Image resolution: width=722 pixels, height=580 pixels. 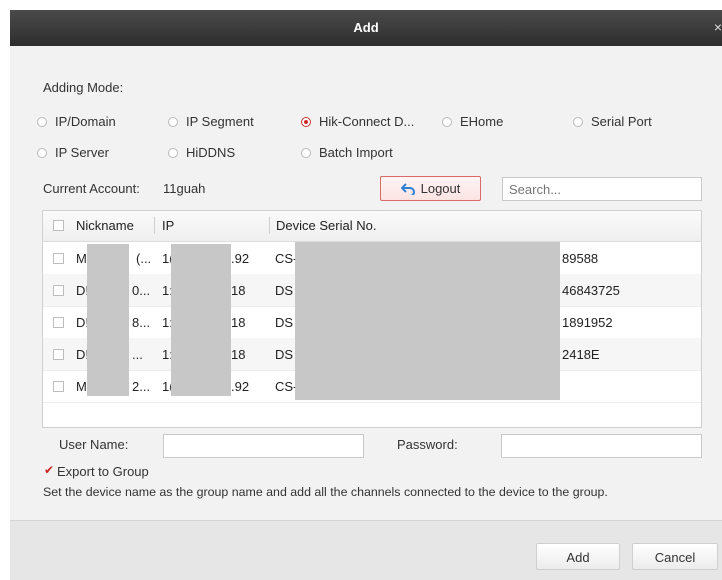 What do you see at coordinates (427, 444) in the screenshot?
I see `password-label: Password:` at bounding box center [427, 444].